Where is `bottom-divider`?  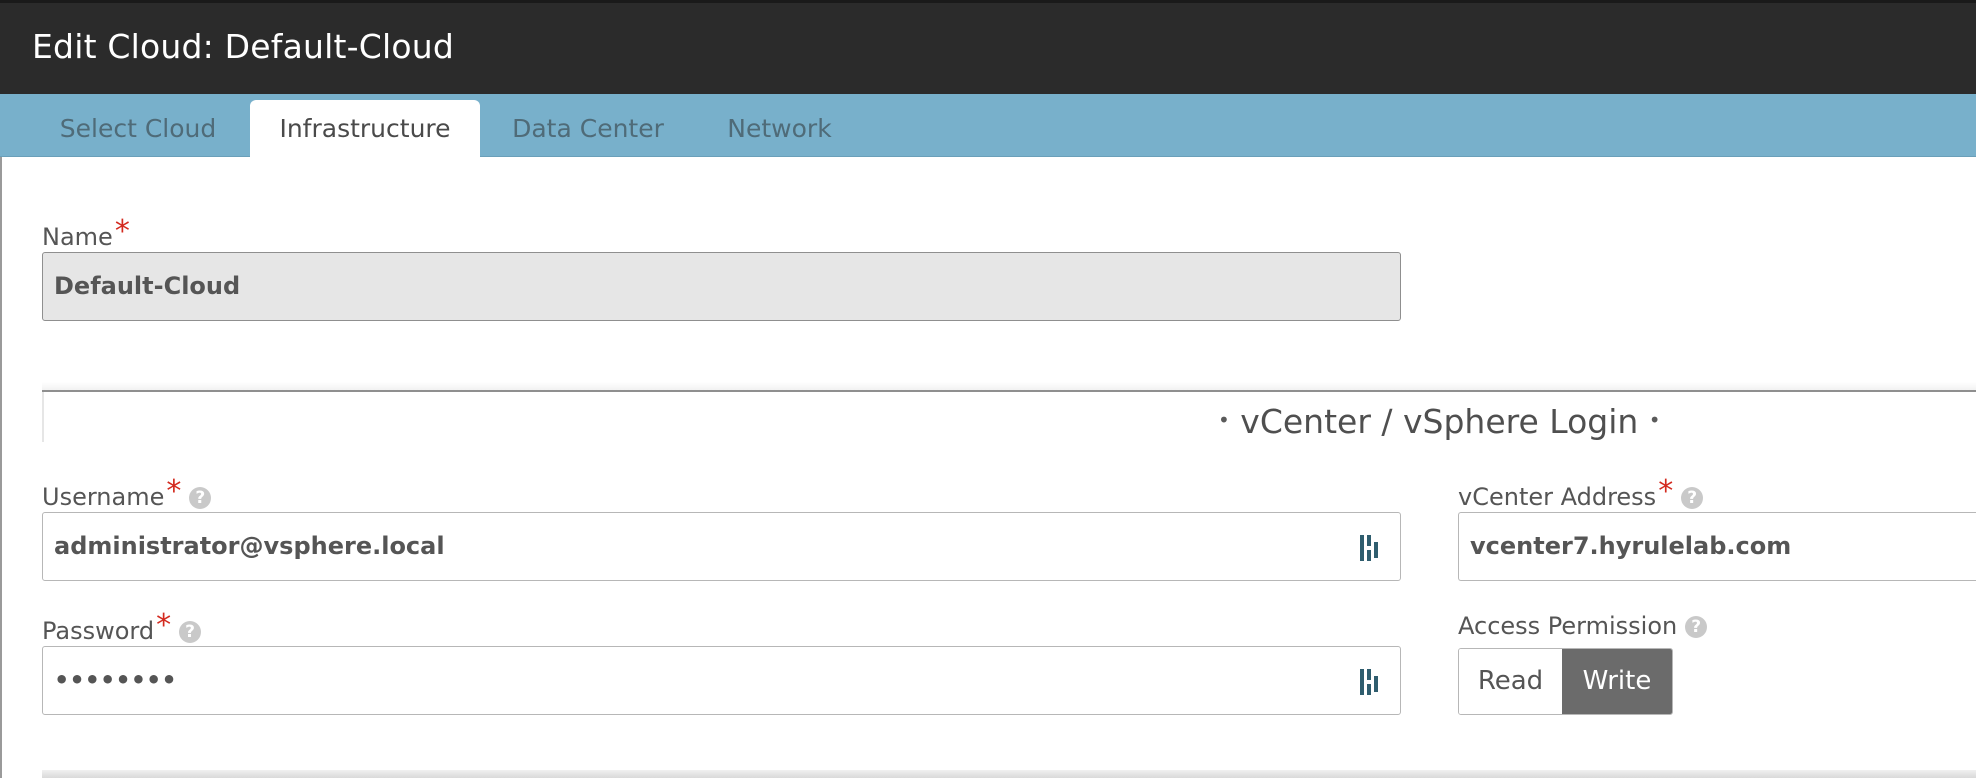
bottom-divider is located at coordinates (1009, 774).